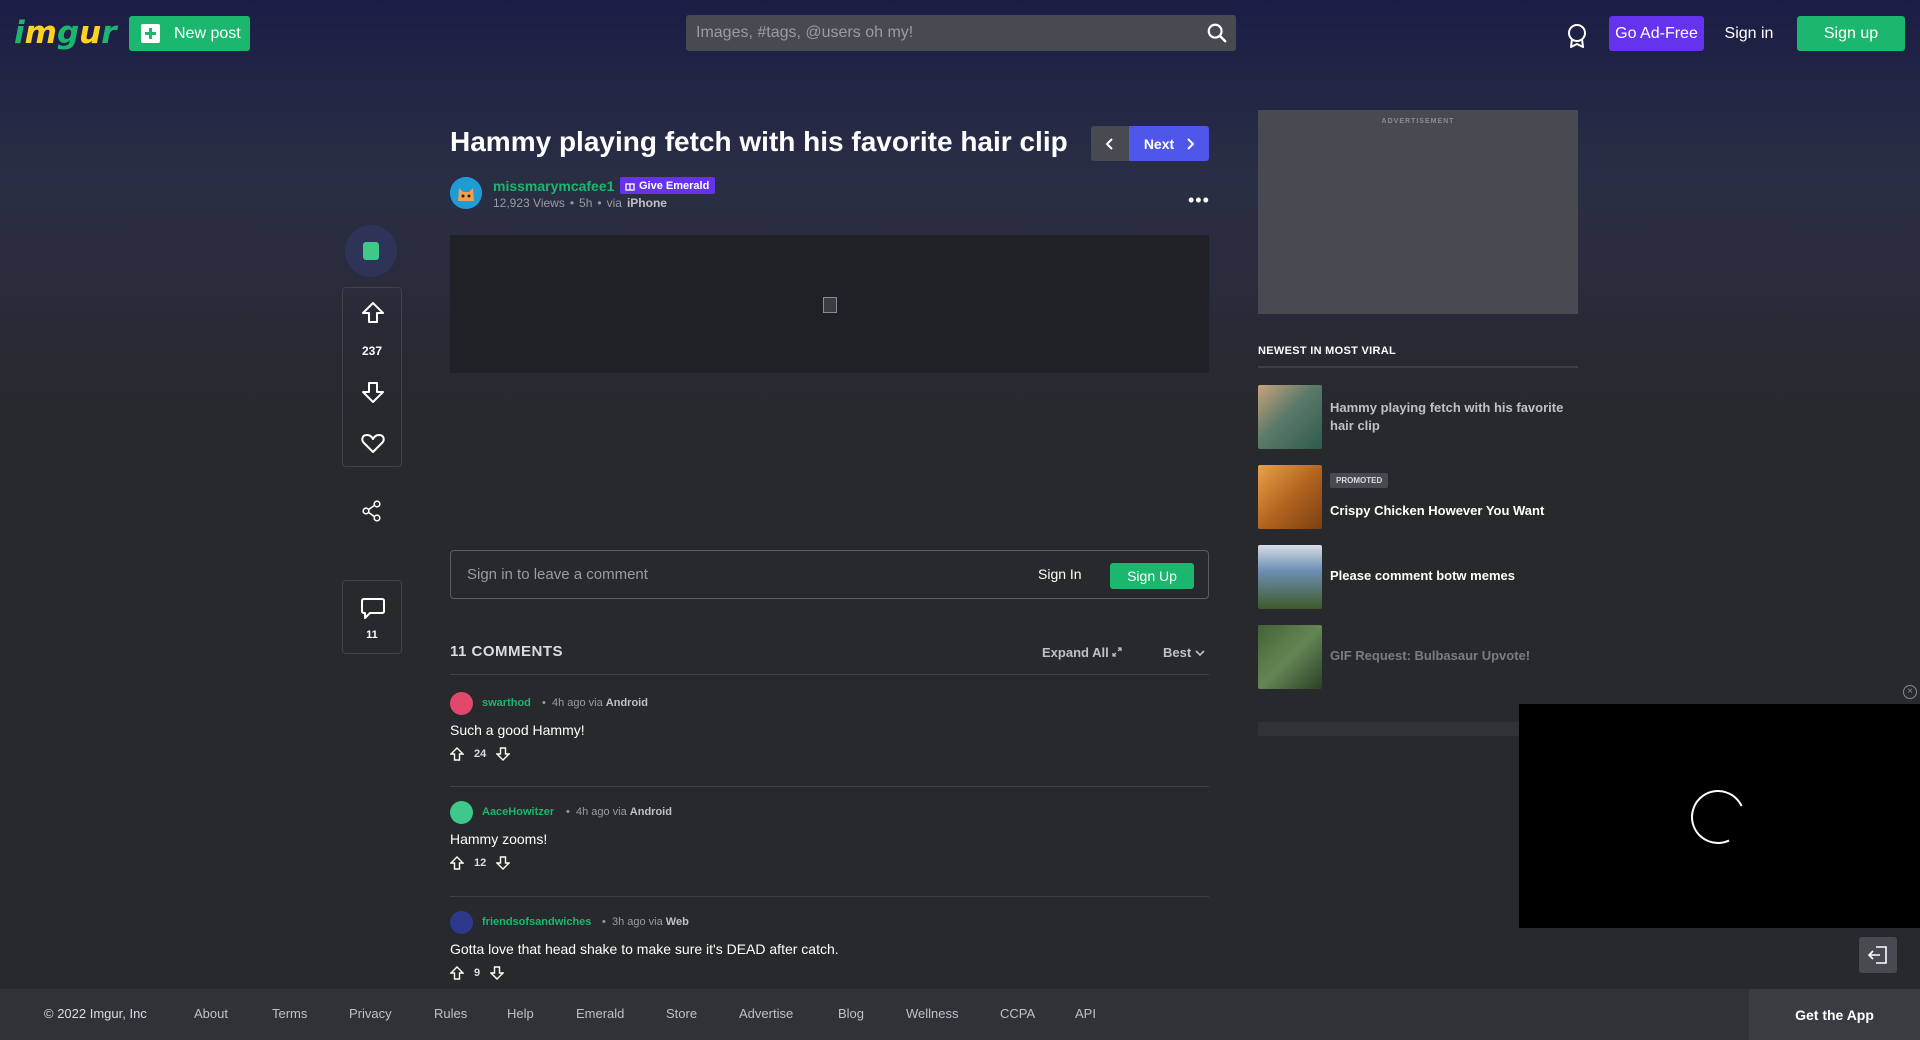  I want to click on footer-link-store: Store, so click(702, 1013).